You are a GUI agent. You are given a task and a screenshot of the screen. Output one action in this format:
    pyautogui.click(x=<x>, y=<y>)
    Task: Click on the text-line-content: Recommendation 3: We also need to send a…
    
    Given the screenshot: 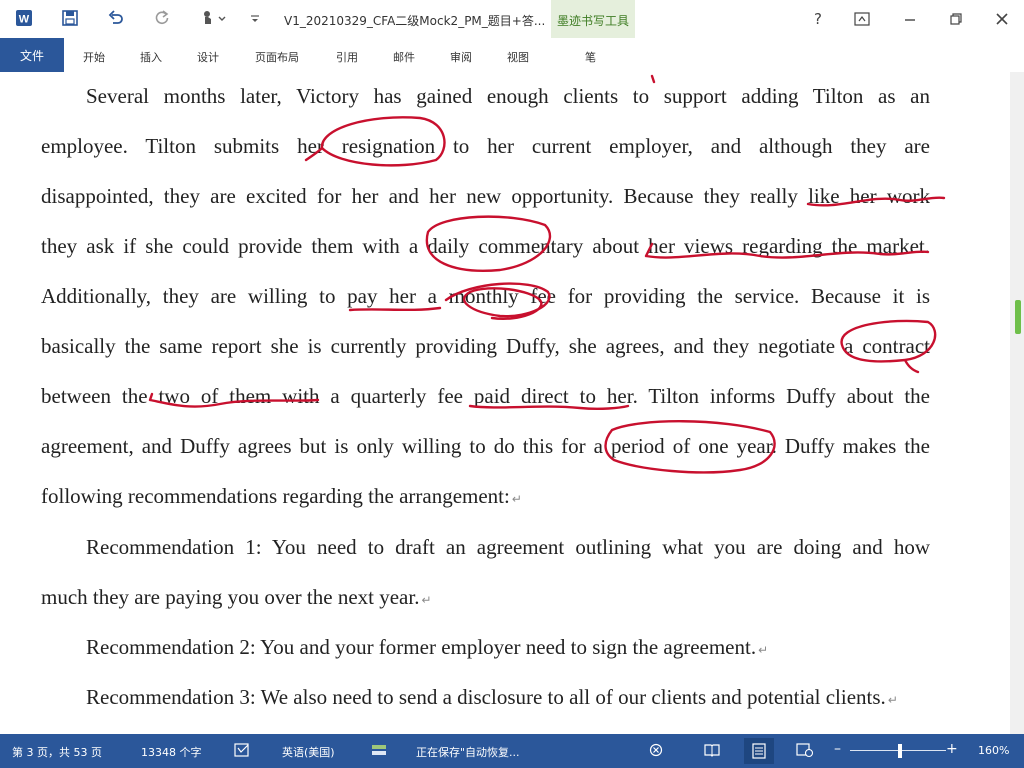 What is the action you would take?
    pyautogui.click(x=486, y=697)
    